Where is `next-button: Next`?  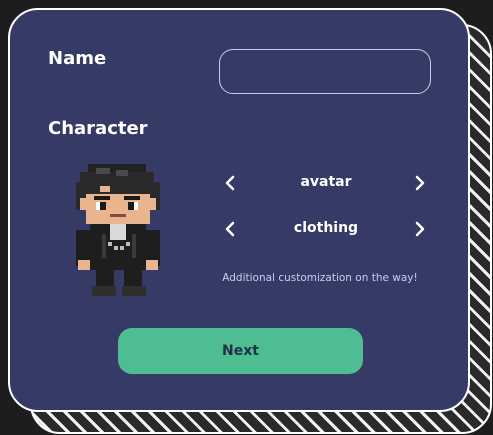 next-button: Next is located at coordinates (240, 351).